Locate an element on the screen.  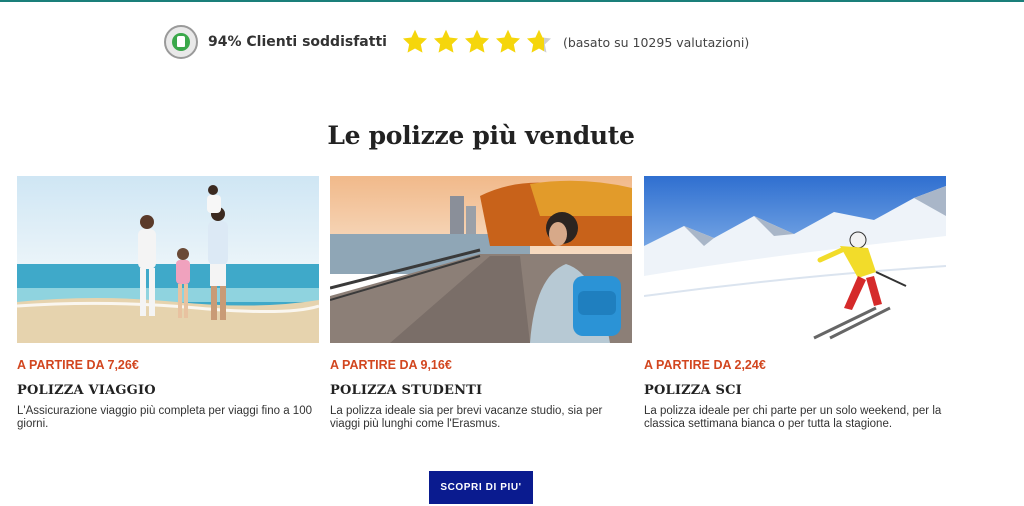
card-price: A PARTIRE DA 7,26€ is located at coordinates (78, 365).